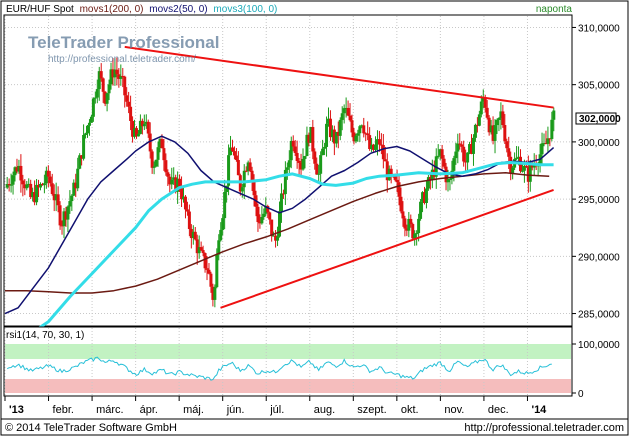  What do you see at coordinates (235, 410) in the screenshot?
I see `time-tick-label: jún.` at bounding box center [235, 410].